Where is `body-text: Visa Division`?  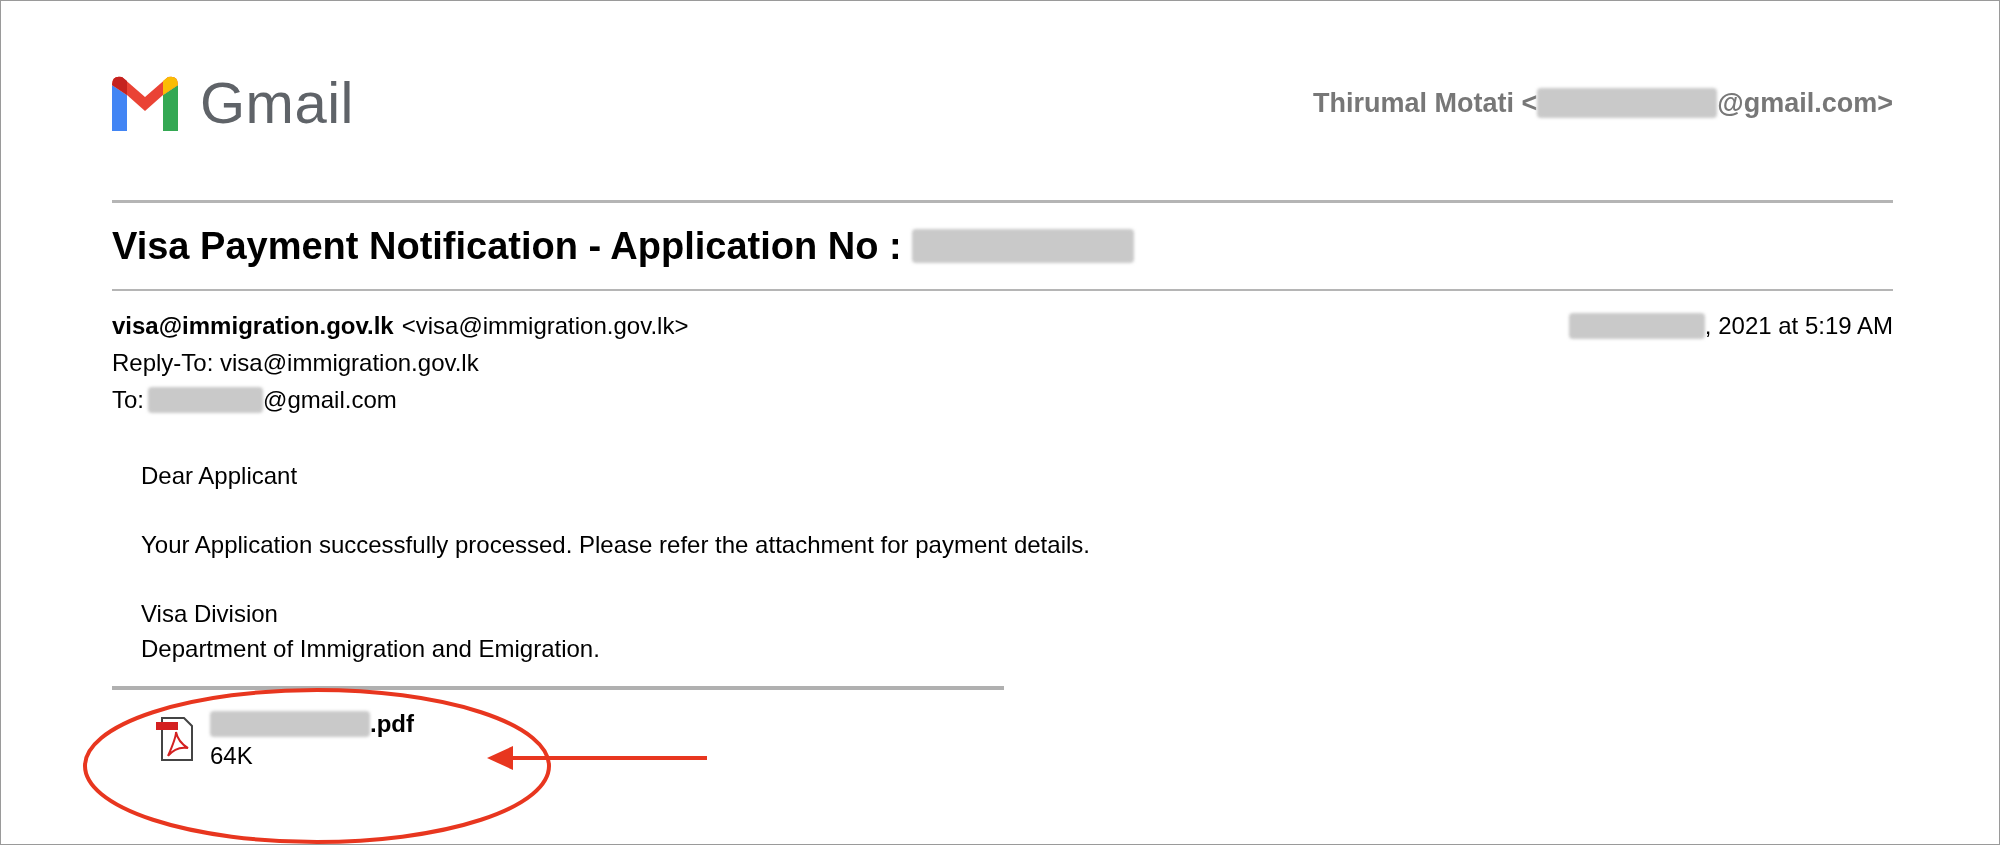
body-text: Visa Division is located at coordinates (210, 614).